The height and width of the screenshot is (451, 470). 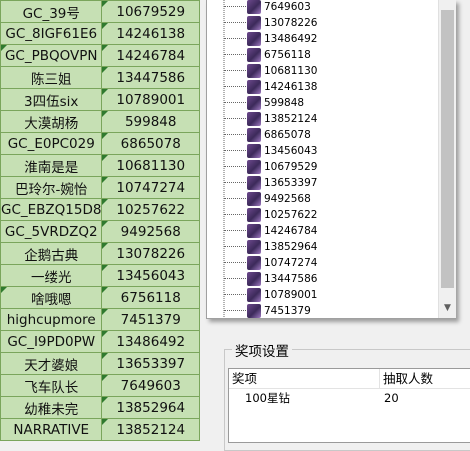 I want to click on tree-item-label: 10681130, so click(x=291, y=71).